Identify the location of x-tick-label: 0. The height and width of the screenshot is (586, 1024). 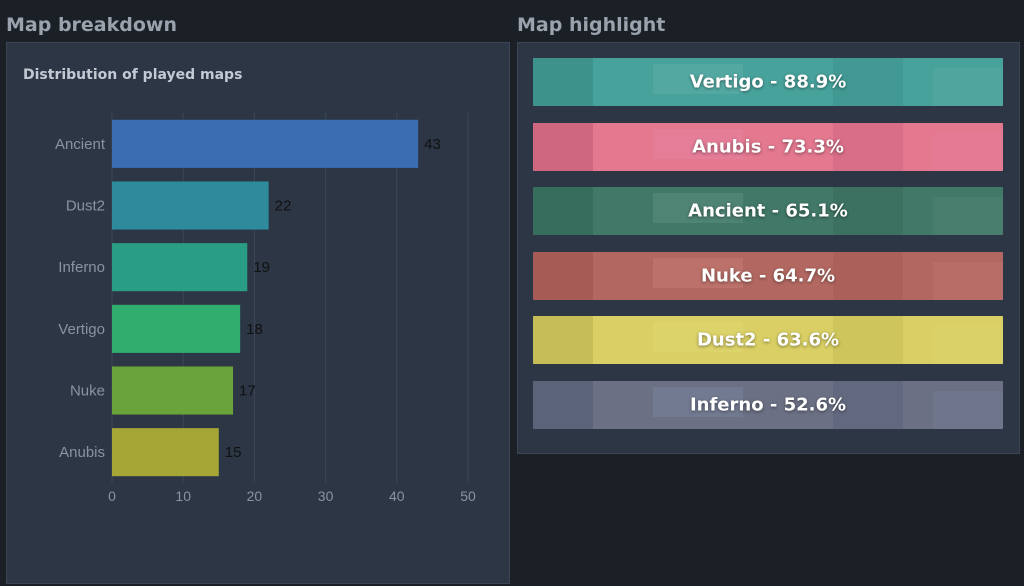
(112, 496).